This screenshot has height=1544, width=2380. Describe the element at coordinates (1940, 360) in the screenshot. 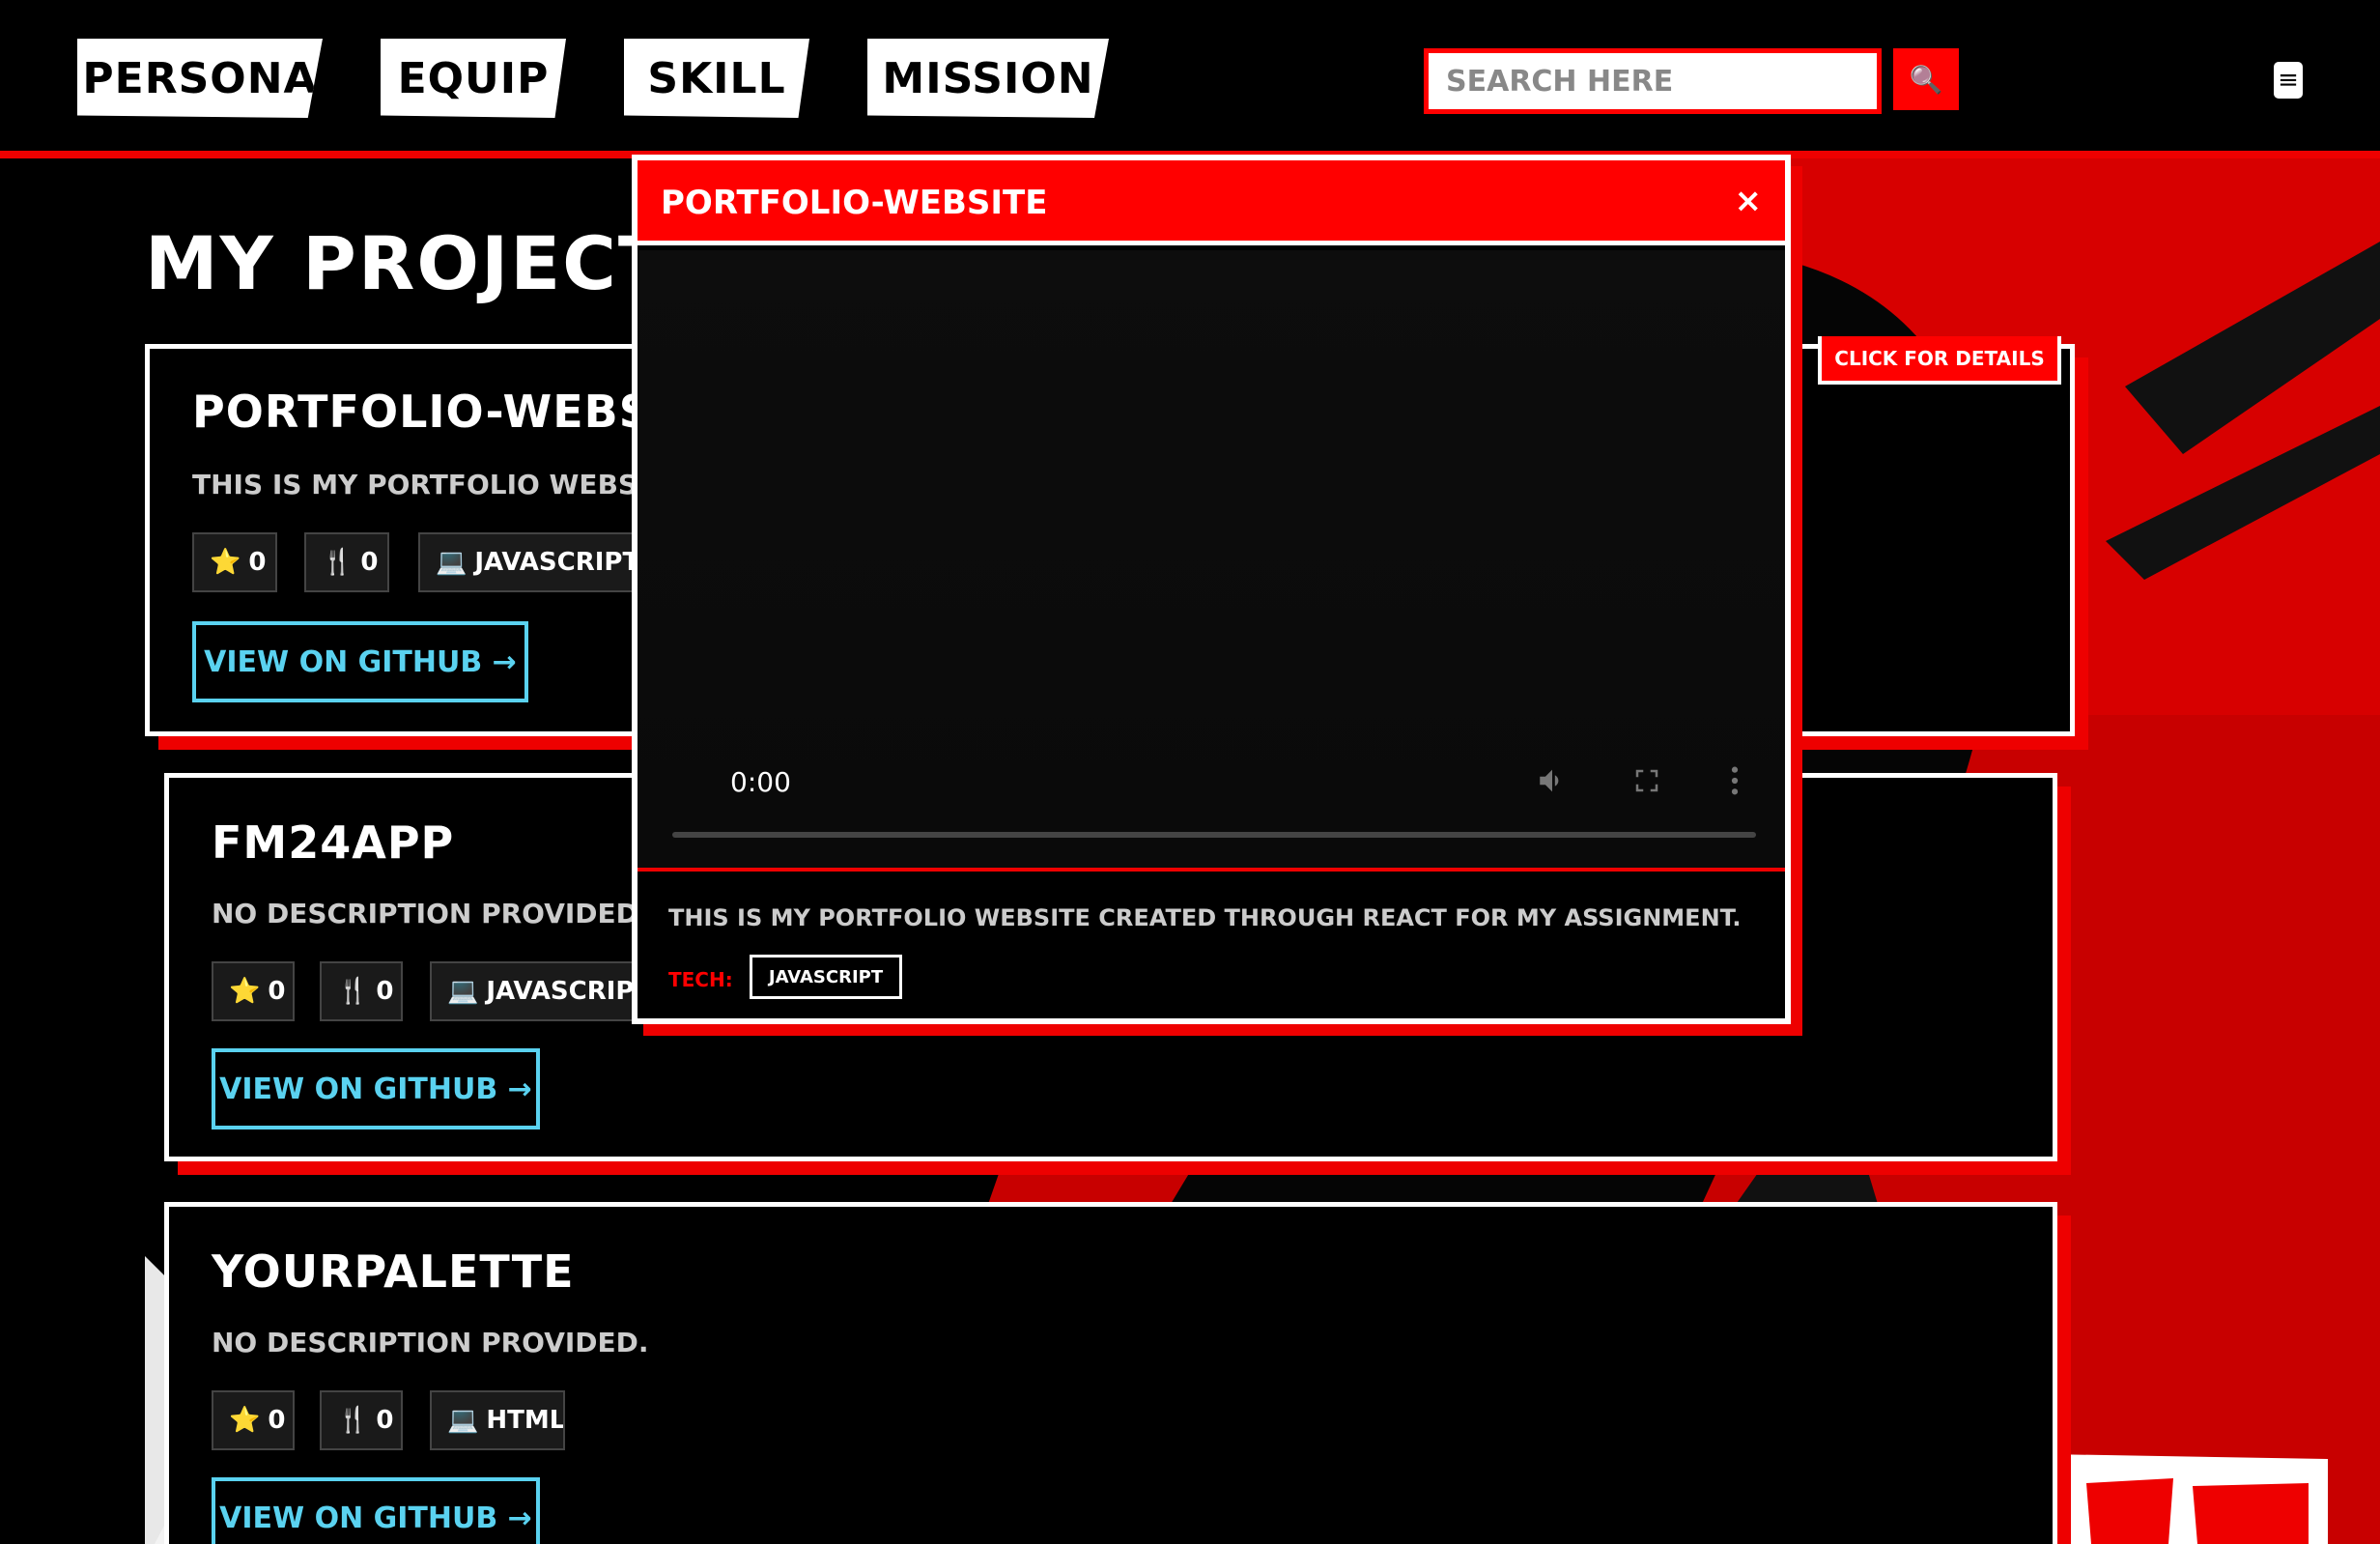

I see `click-for-details-badge: CLICK FOR DETAILS` at that location.